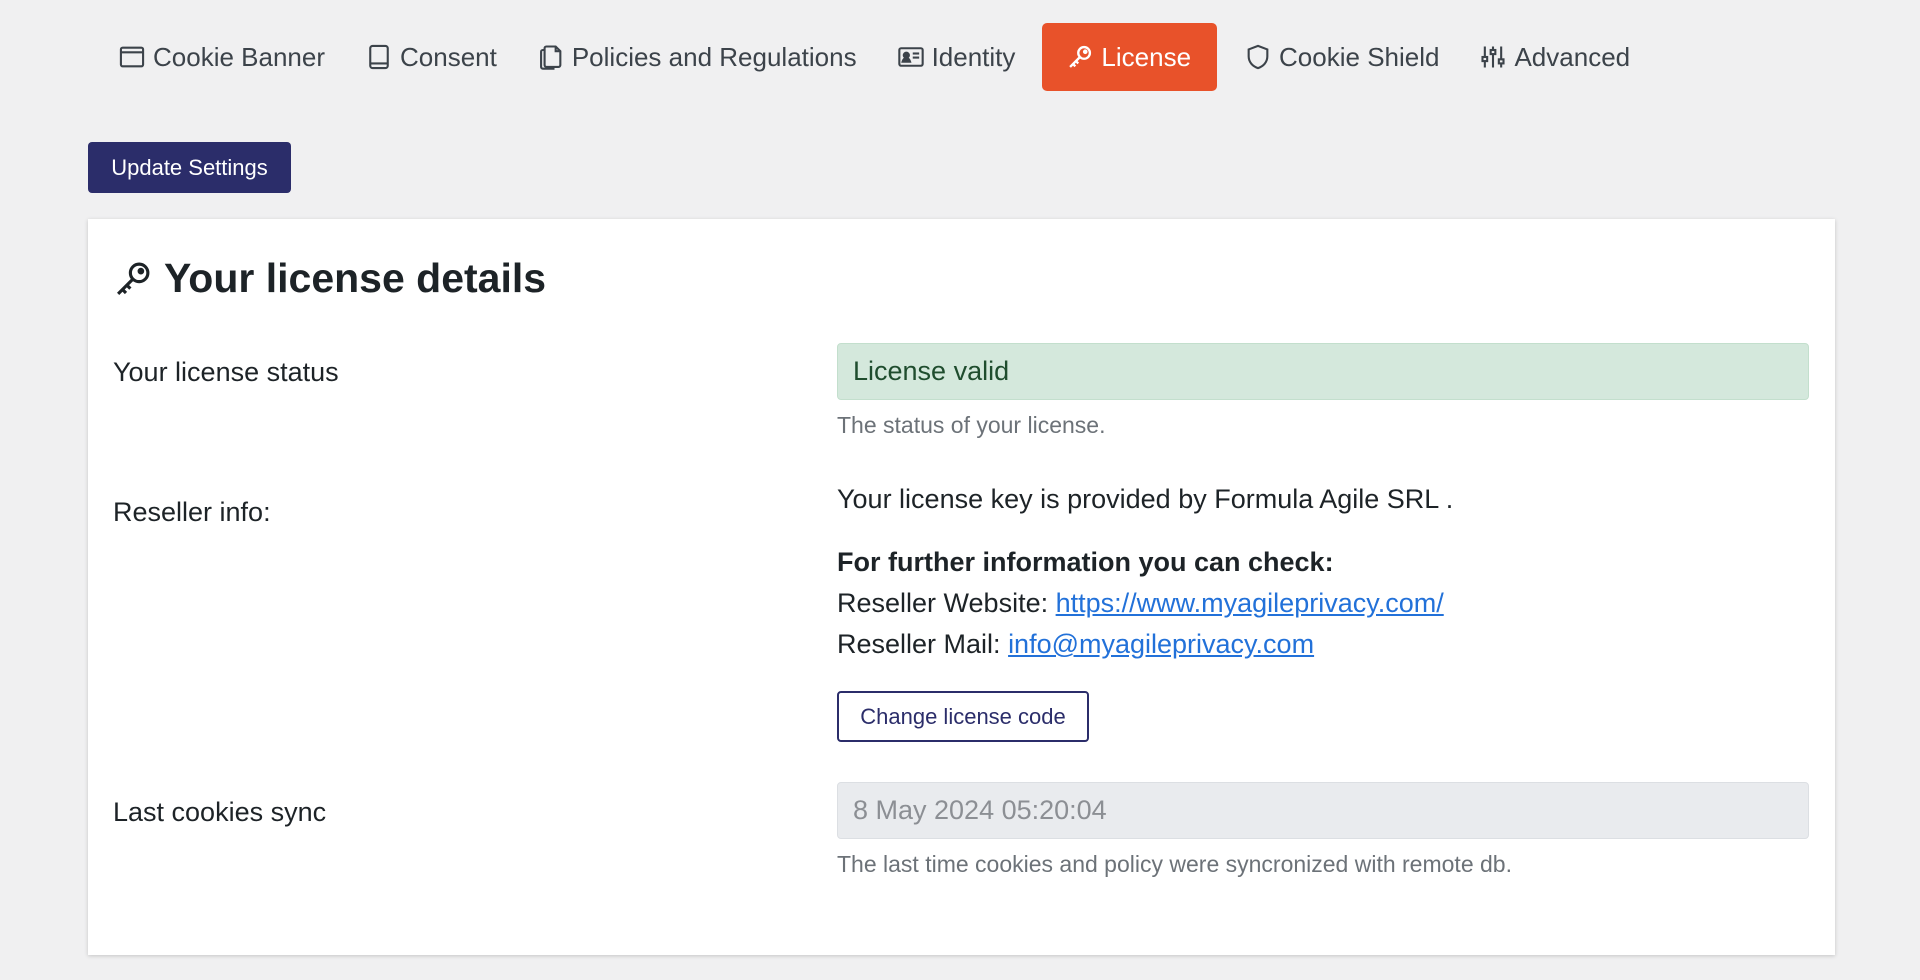  I want to click on last-sync-label: Last cookies sync, so click(220, 812).